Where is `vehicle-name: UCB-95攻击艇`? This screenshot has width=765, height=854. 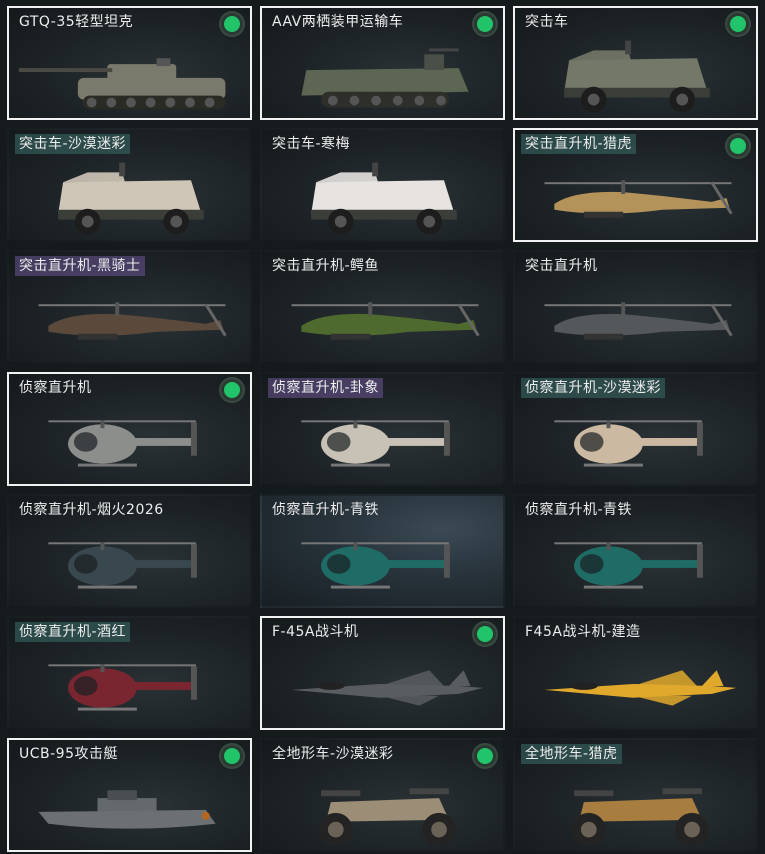
vehicle-name: UCB-95攻击艇 is located at coordinates (68, 754).